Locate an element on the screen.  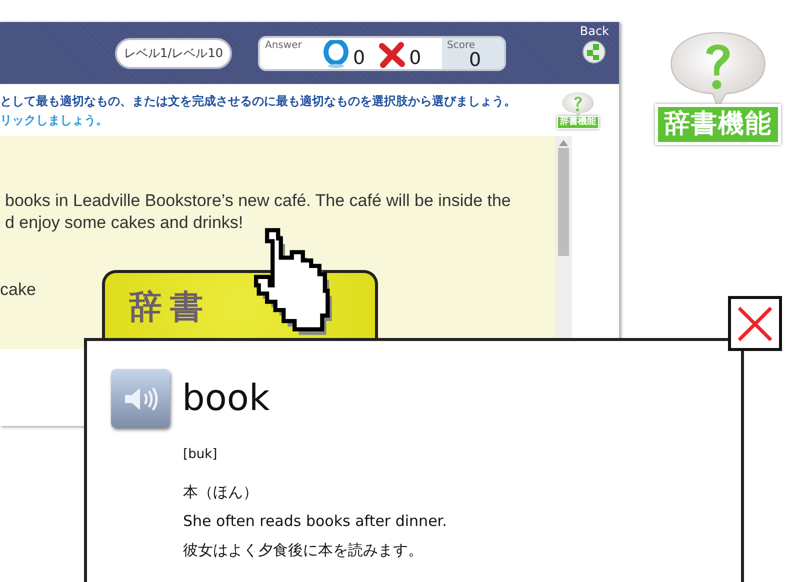
score-label: Score is located at coordinates (461, 45).